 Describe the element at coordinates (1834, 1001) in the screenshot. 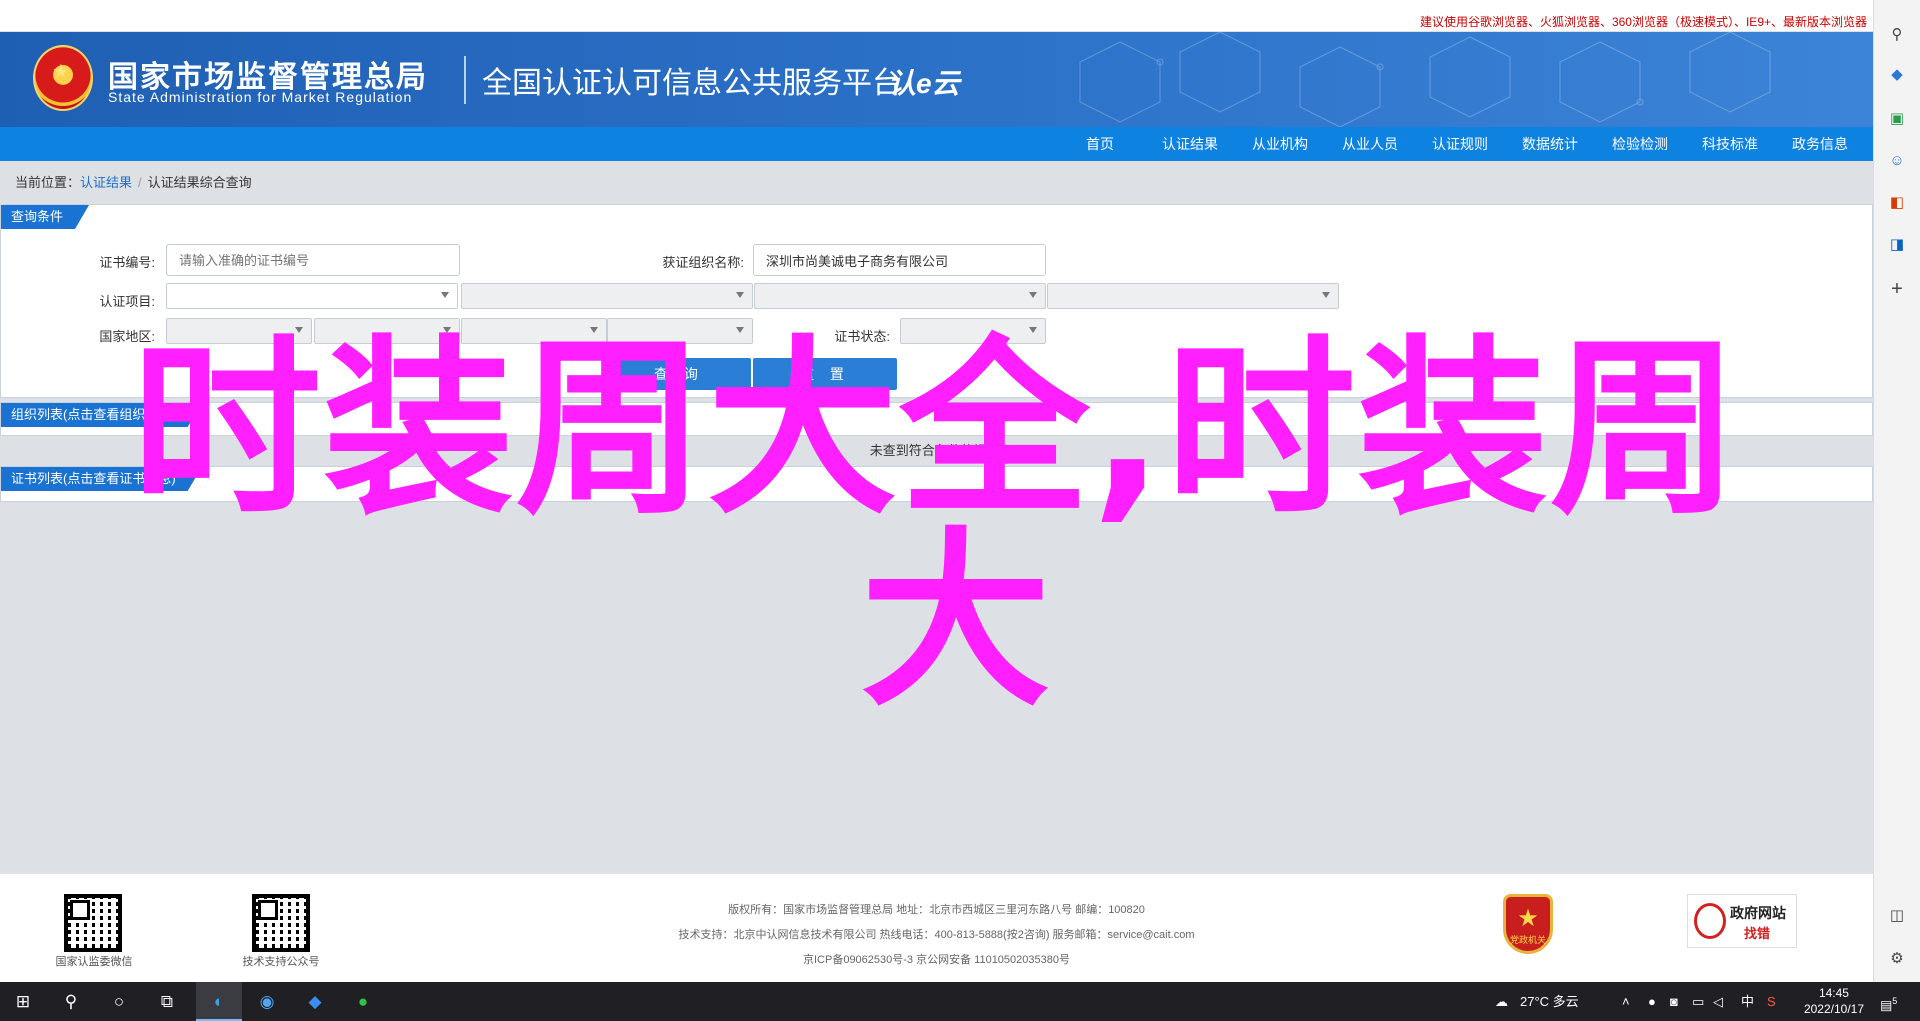

I see `system-clock: 14:45 2022/10/17` at that location.